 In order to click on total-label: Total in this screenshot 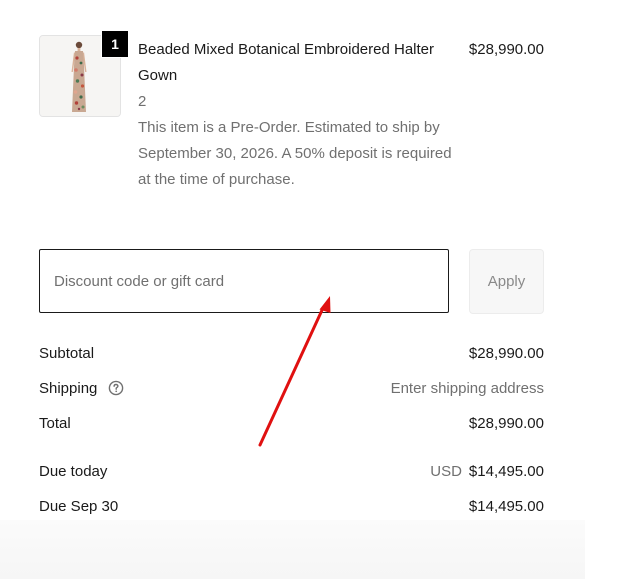, I will do `click(55, 423)`.